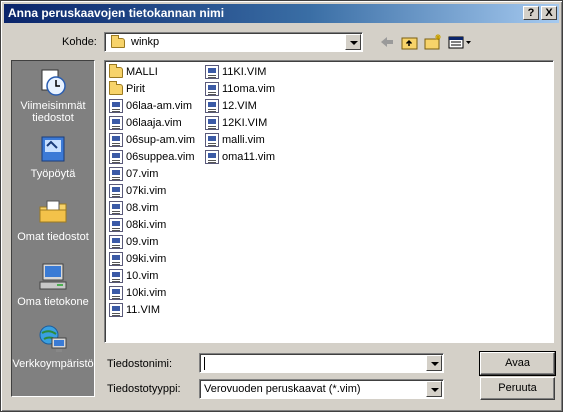 This screenshot has width=563, height=412. Describe the element at coordinates (517, 363) in the screenshot. I see `open-button: Avaa` at that location.